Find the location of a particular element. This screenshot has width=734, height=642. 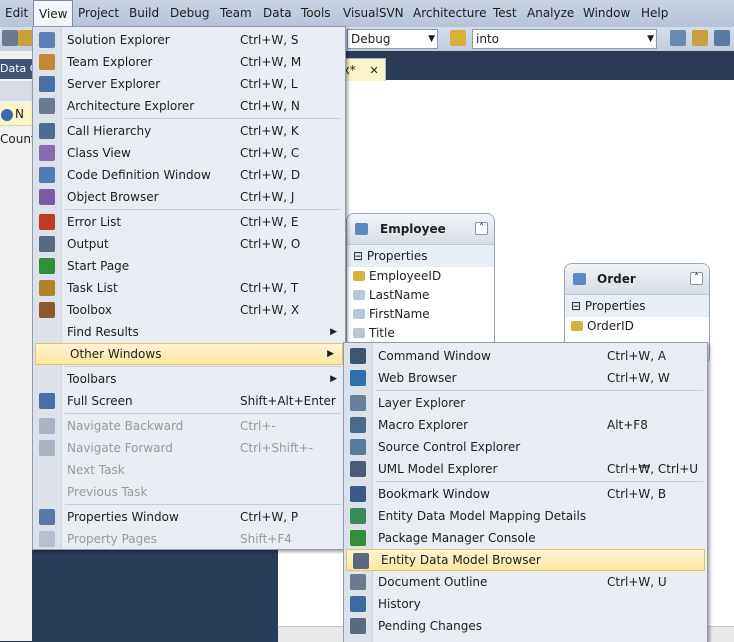

menu-item-history: History is located at coordinates (525, 604).